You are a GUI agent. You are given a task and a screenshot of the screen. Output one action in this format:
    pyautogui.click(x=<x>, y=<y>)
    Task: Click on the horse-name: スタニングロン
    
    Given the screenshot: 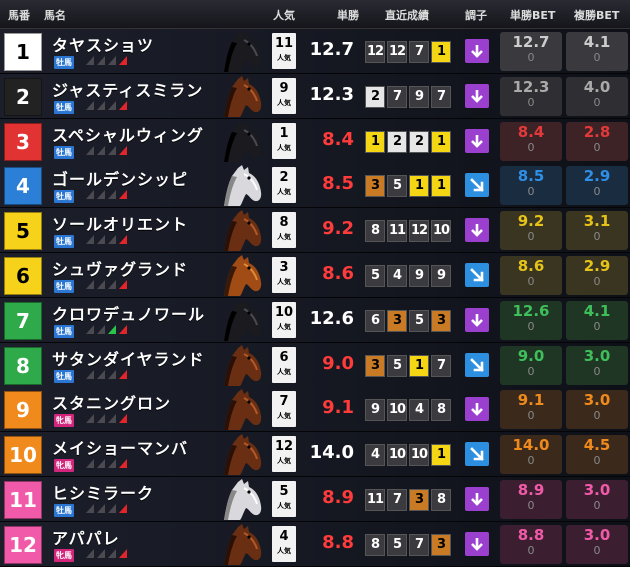 What is the action you would take?
    pyautogui.click(x=112, y=404)
    